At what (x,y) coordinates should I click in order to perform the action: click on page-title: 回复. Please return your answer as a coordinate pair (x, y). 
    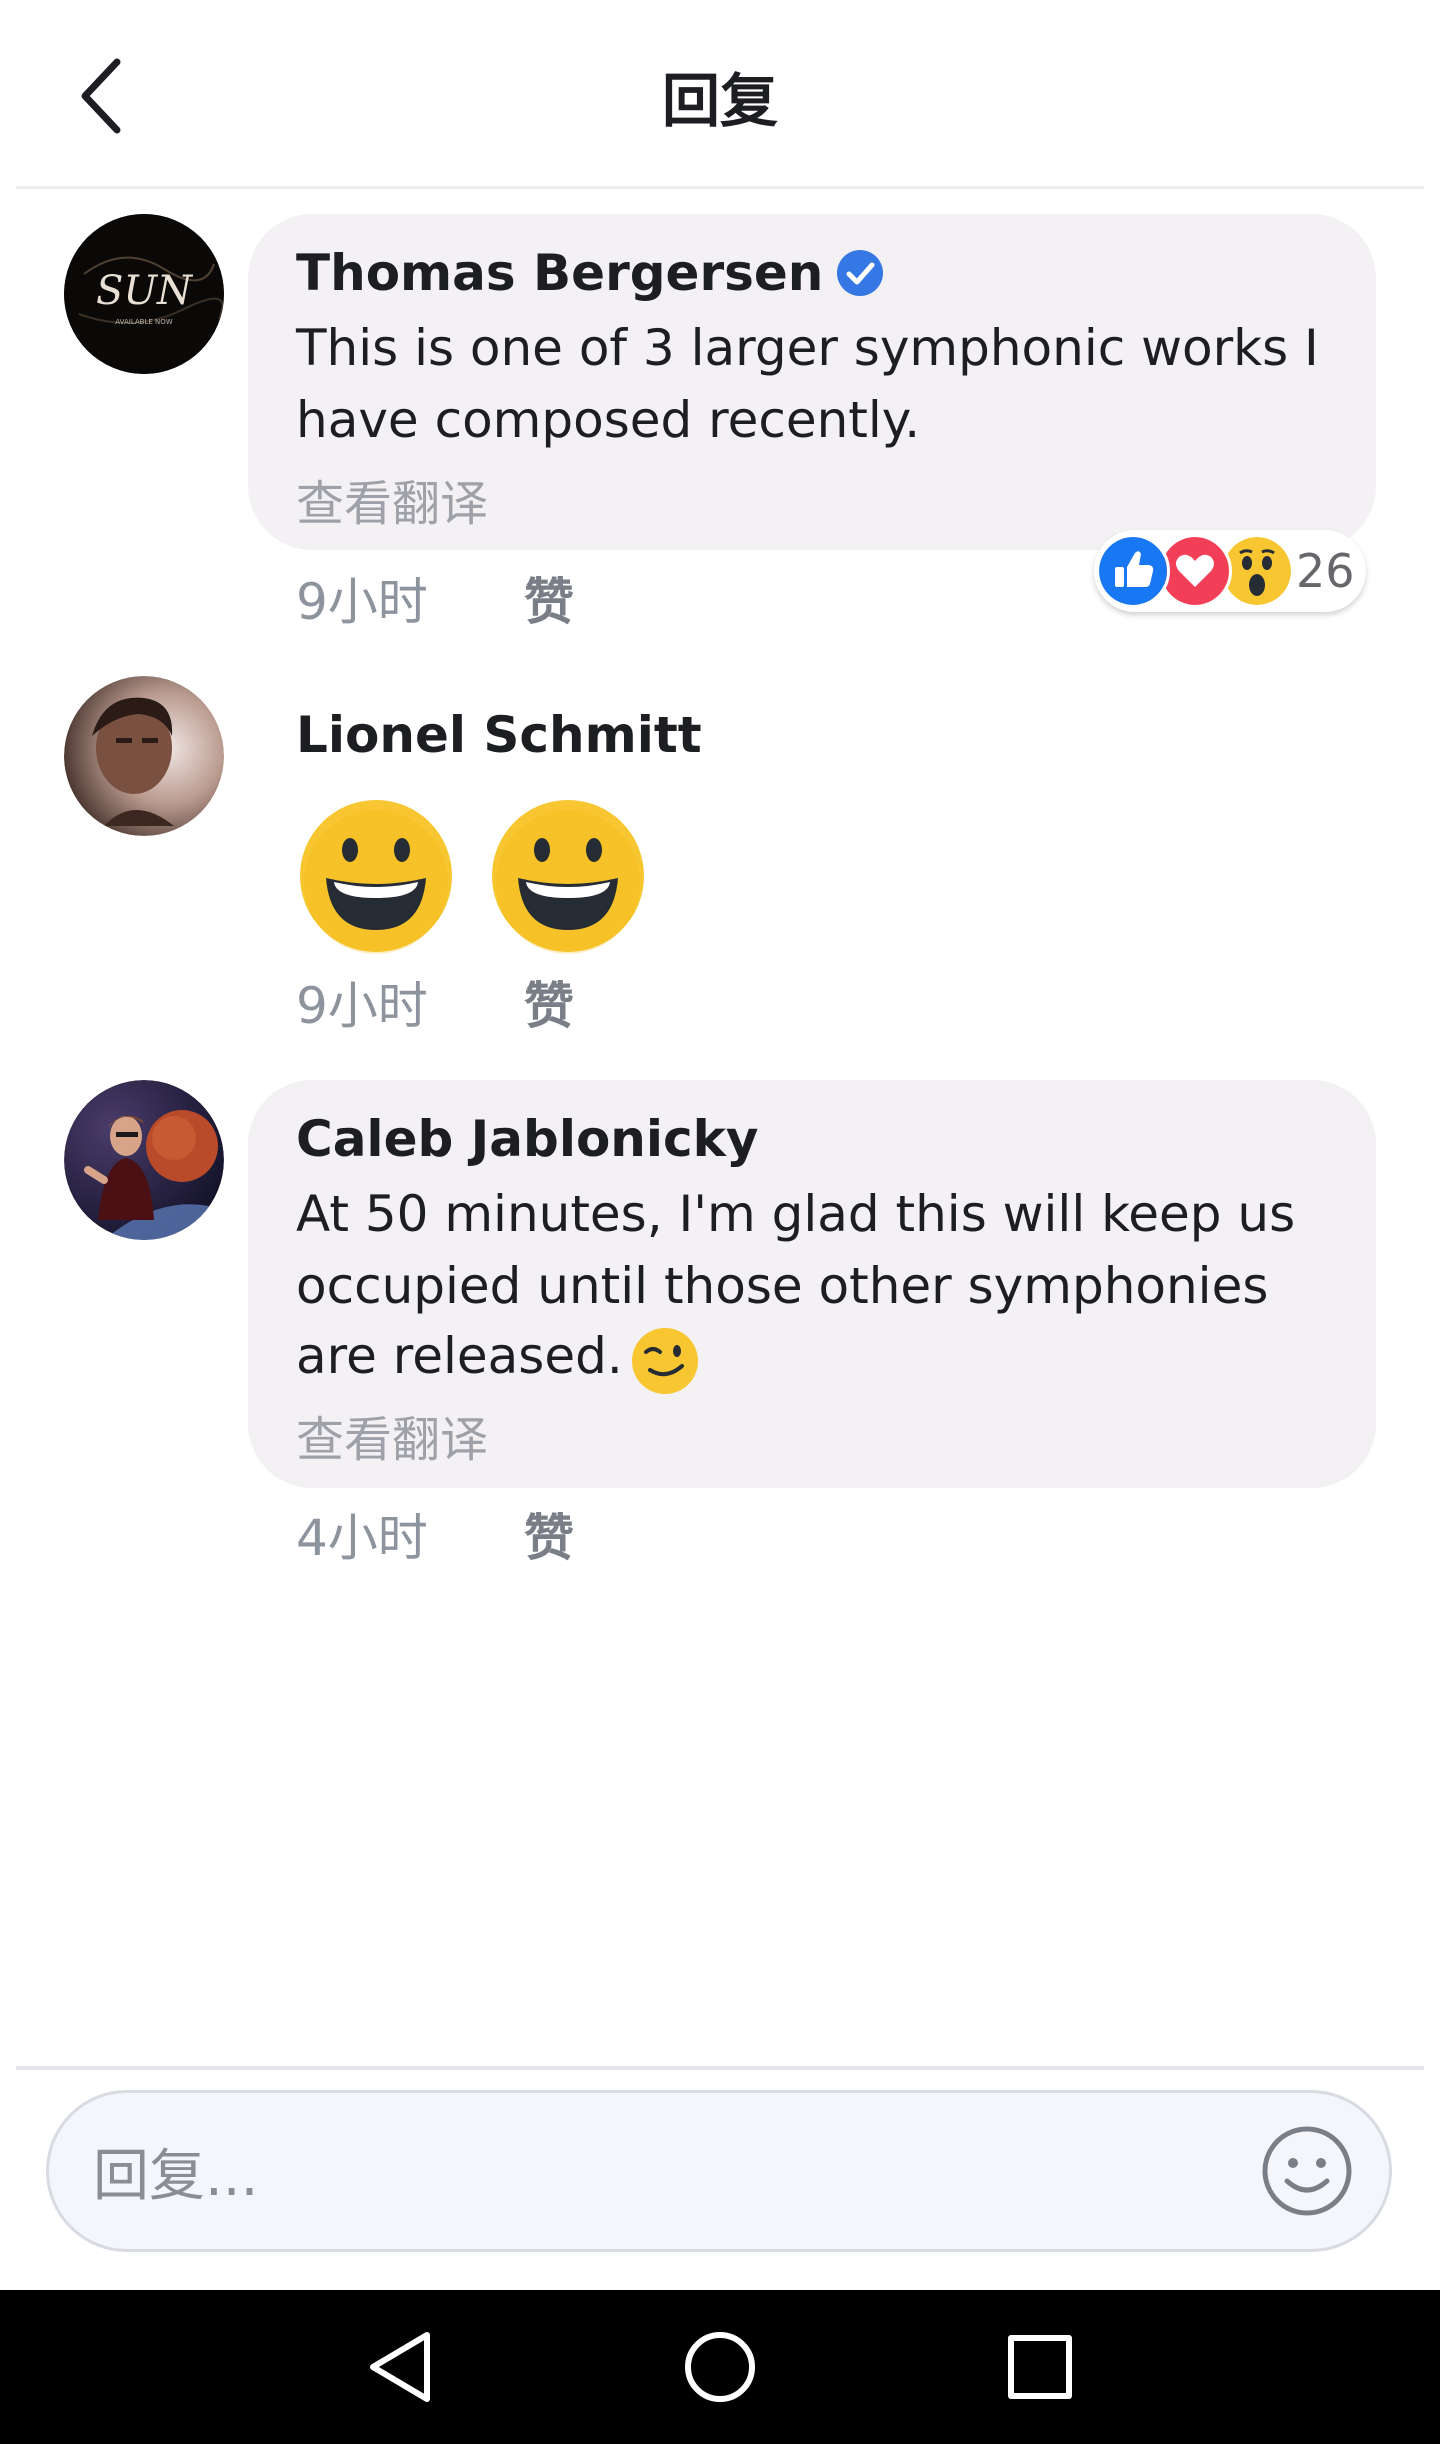
    Looking at the image, I should click on (719, 101).